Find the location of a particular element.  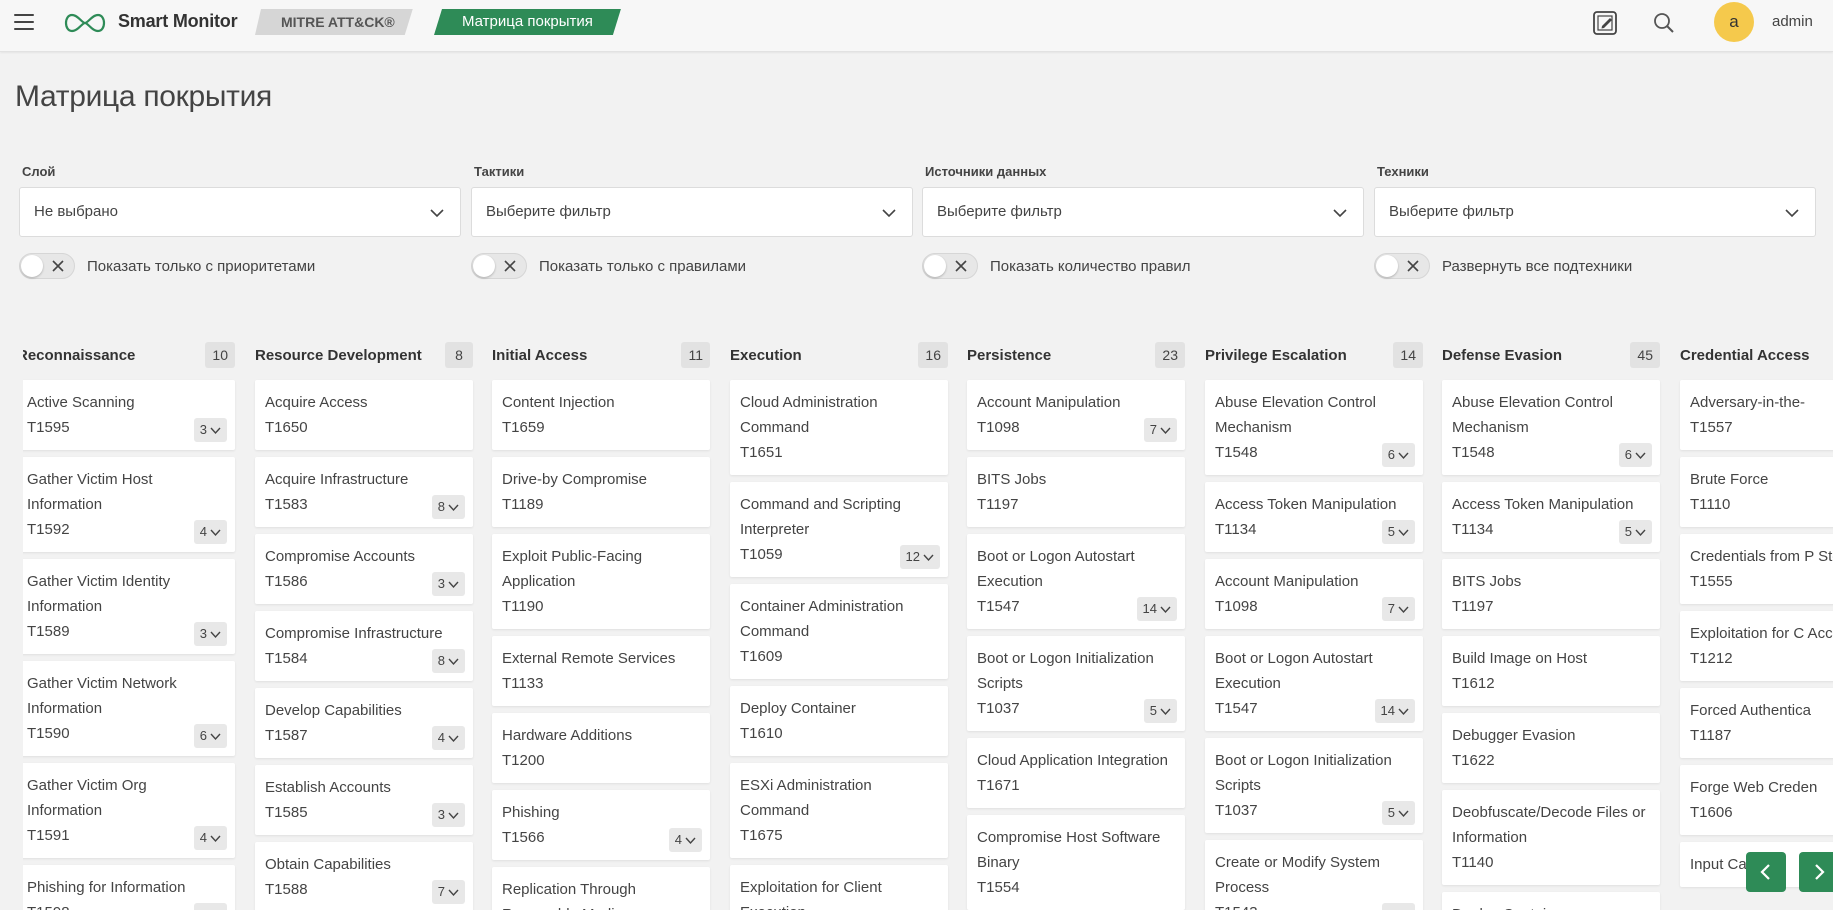

tactic-header: Initial Access 11 is located at coordinates (601, 355).